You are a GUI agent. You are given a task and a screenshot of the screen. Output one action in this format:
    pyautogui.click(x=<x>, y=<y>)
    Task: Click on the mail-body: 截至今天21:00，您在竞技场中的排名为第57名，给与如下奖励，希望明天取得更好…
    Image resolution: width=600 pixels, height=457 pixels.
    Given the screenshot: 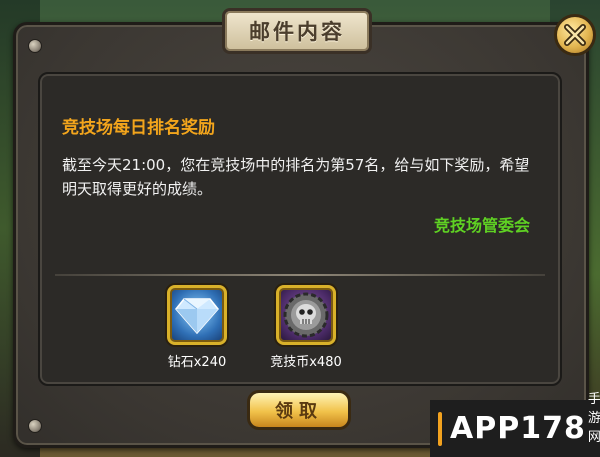 What is the action you would take?
    pyautogui.click(x=296, y=177)
    